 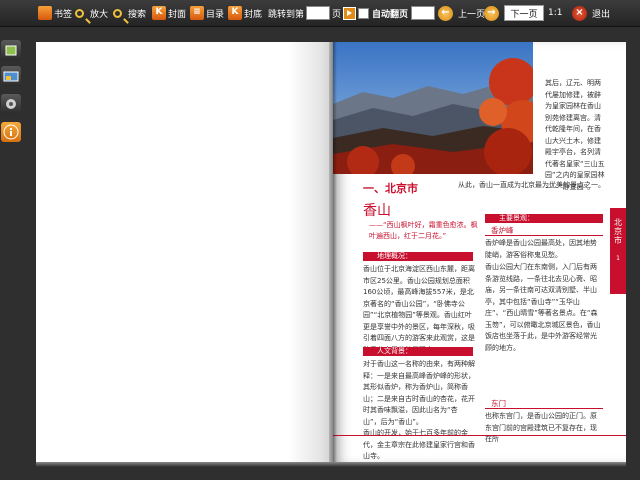 I want to click on arrow-left-icon: ←, so click(x=445, y=13).